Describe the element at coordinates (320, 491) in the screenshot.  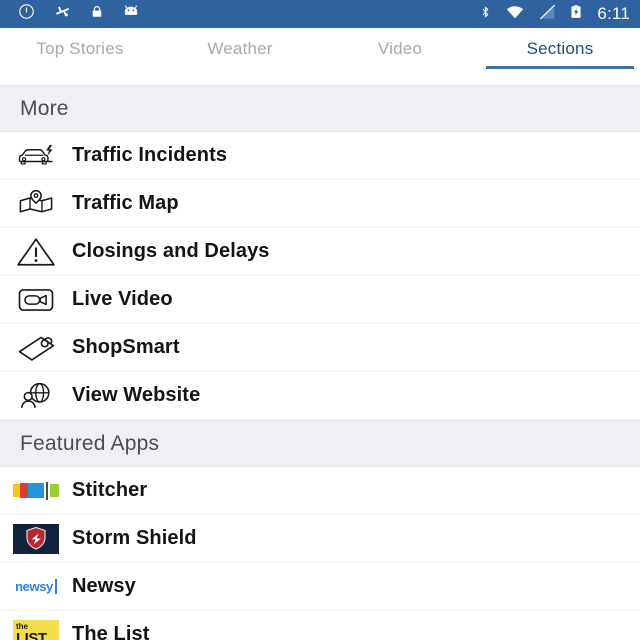
I see `list-item-stitcher: Stitcher` at that location.